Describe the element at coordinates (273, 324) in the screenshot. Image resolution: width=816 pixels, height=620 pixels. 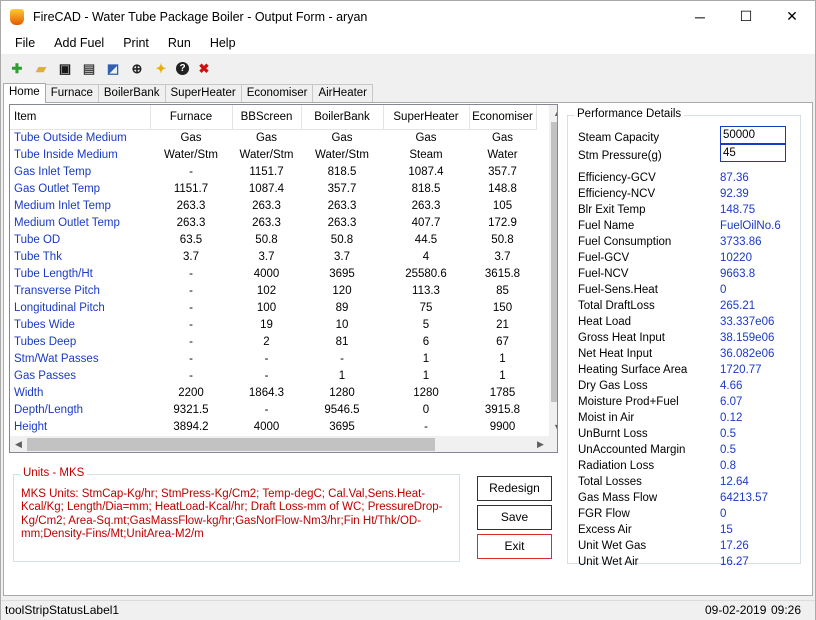
I see `table-row: Tubes Wide - 19 10 5 21` at that location.